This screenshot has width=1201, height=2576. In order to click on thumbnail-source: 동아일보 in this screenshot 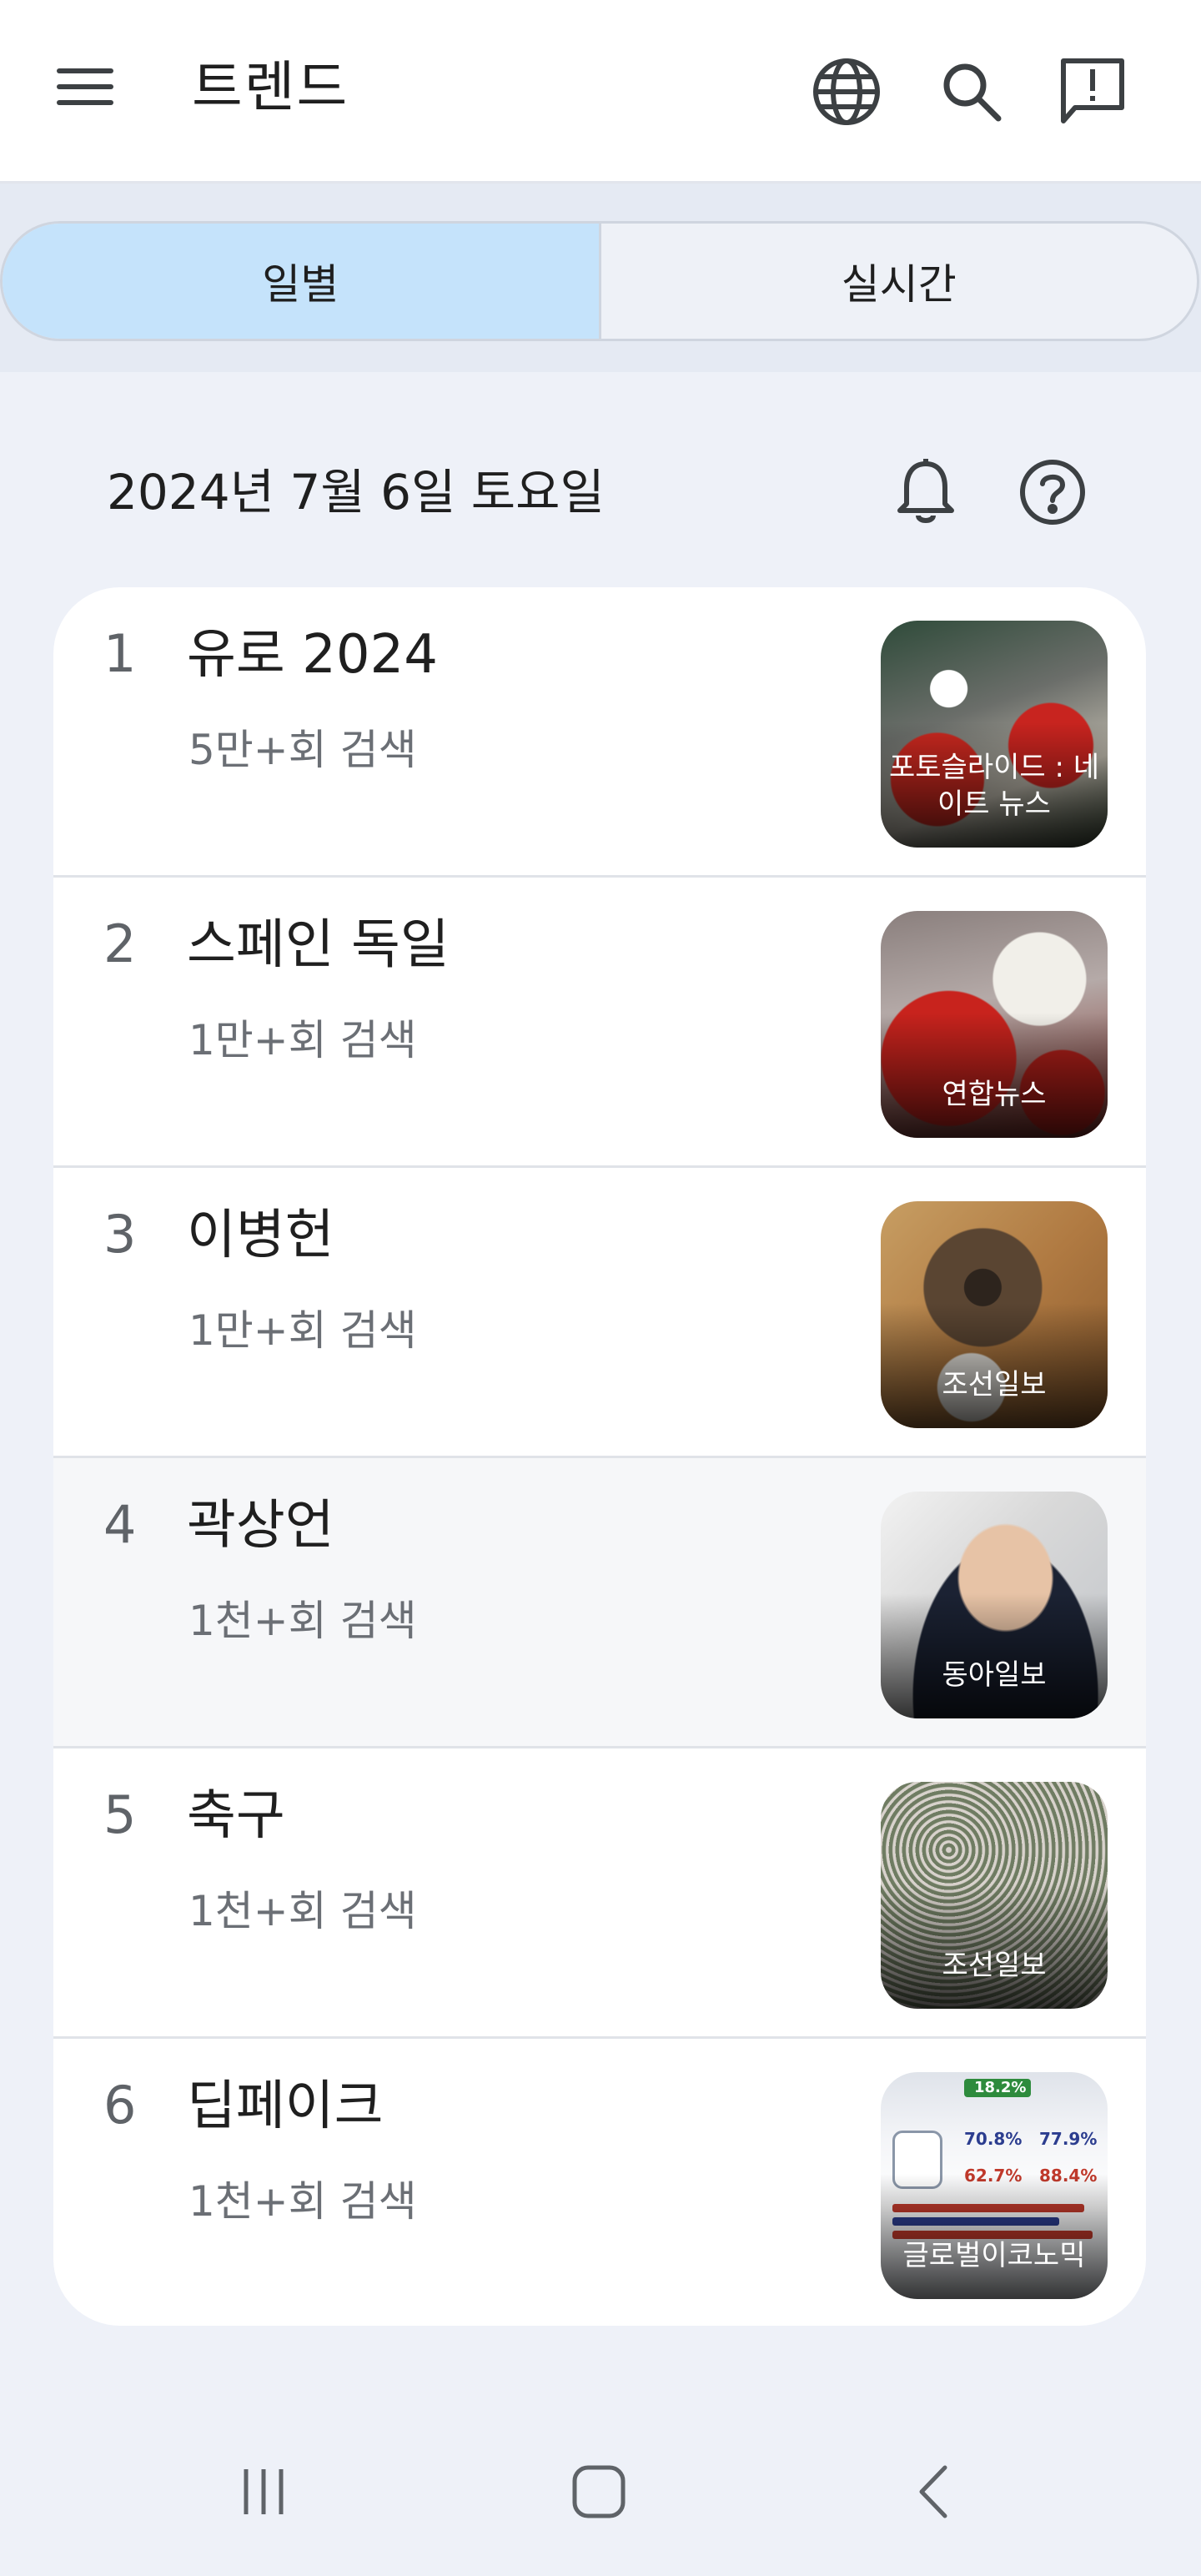, I will do `click(994, 1675)`.